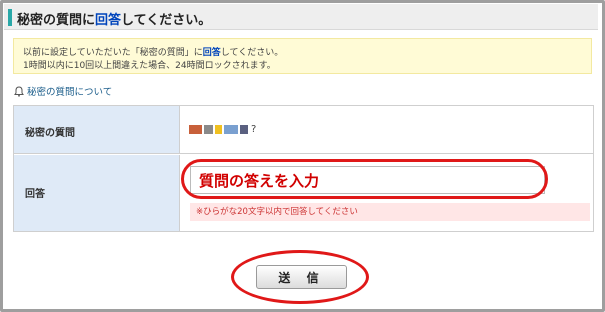 The image size is (605, 312). I want to click on answer-input, so click(367, 180).